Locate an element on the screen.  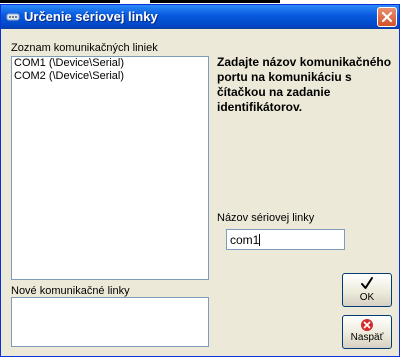
back-label: Naspäť is located at coordinates (367, 337).